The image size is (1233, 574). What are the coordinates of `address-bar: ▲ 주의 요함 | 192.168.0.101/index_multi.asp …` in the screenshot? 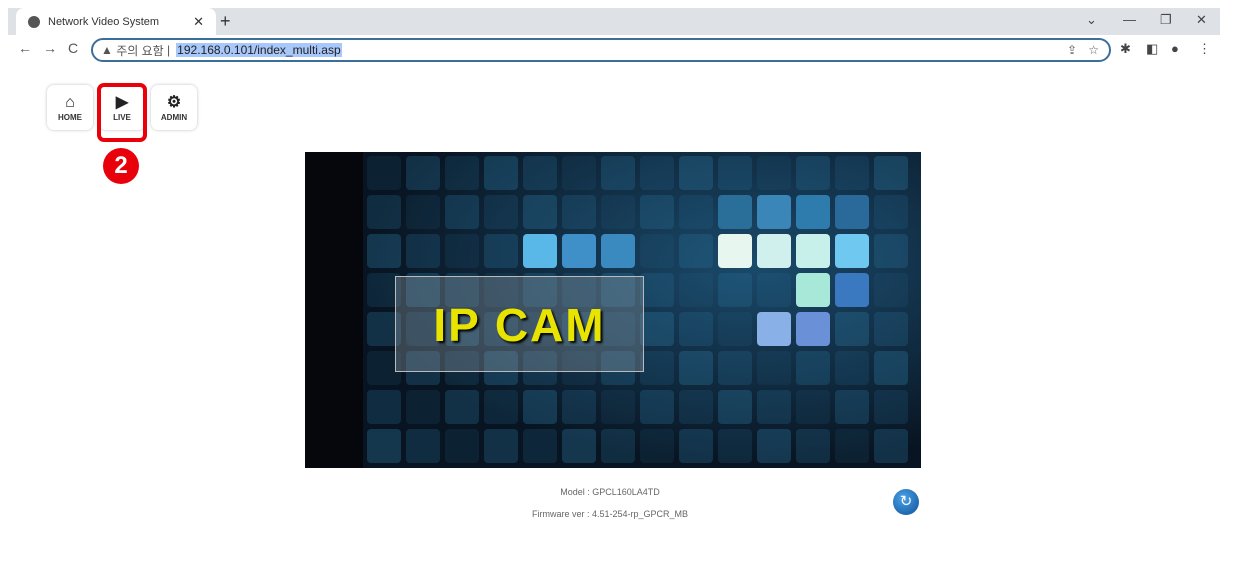 It's located at (601, 50).